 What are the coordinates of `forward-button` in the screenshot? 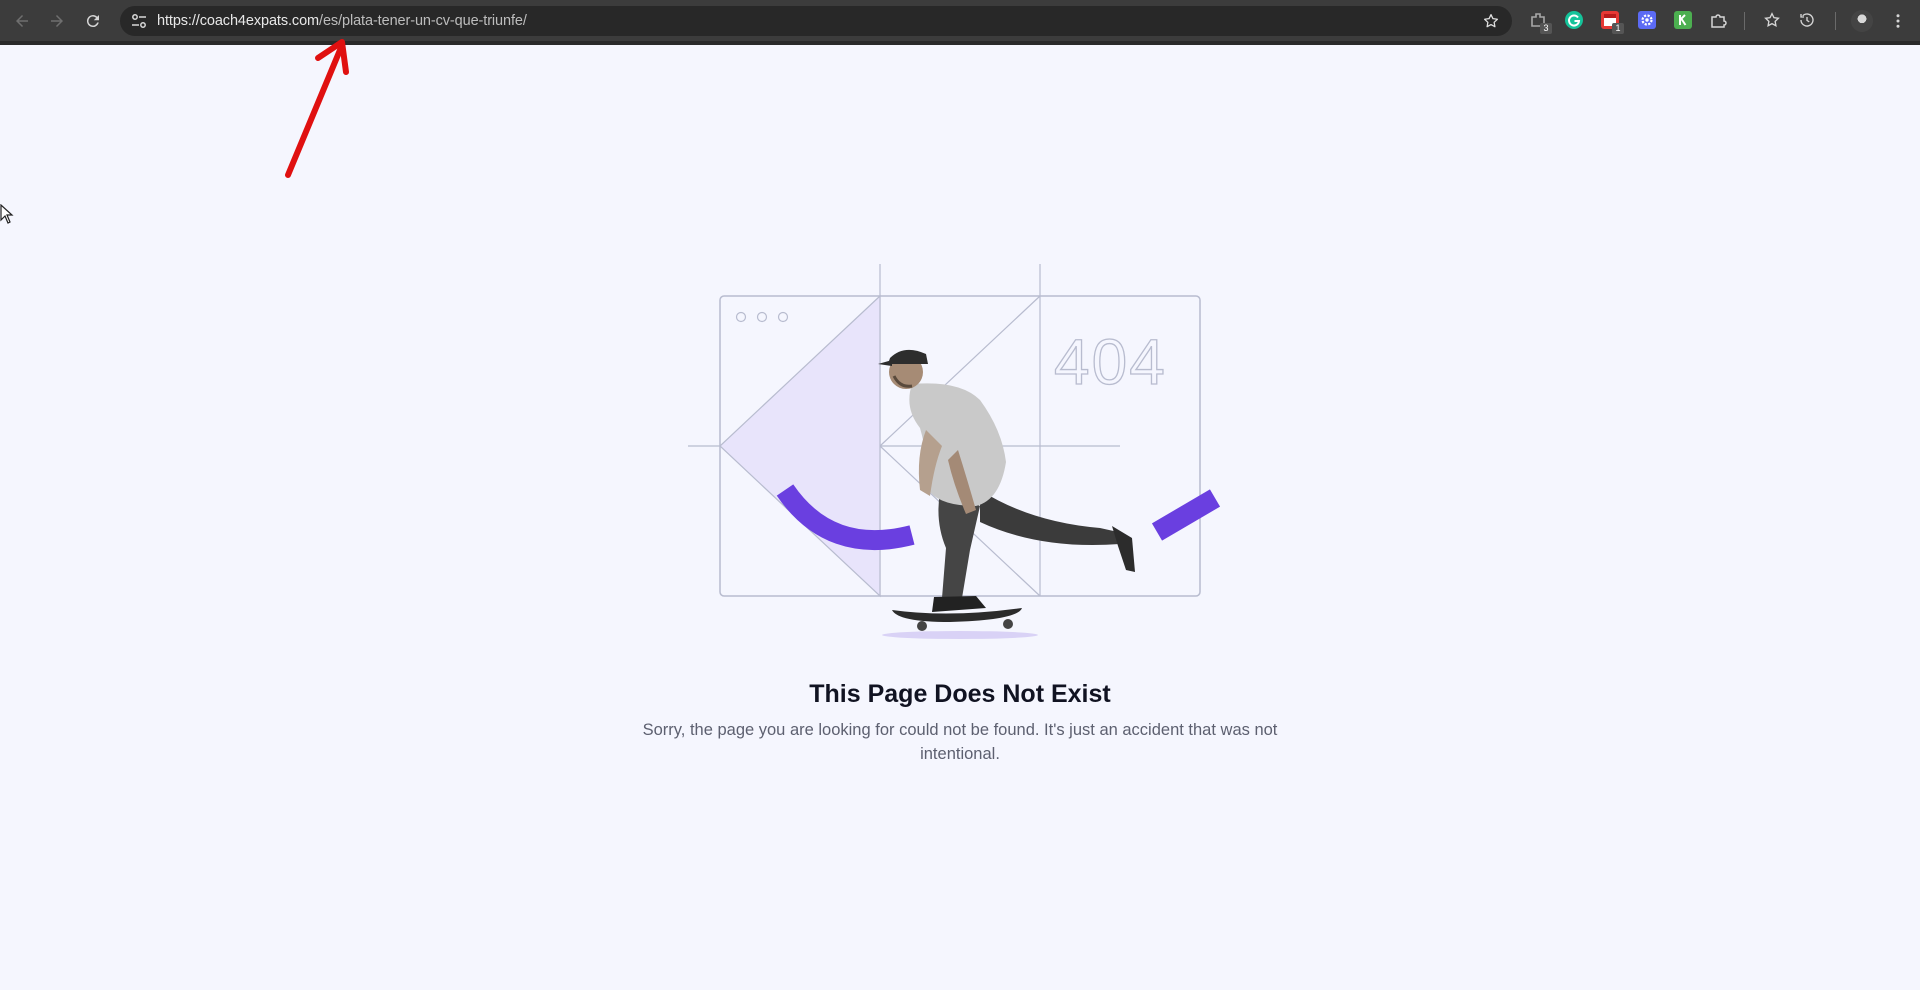 It's located at (57, 21).